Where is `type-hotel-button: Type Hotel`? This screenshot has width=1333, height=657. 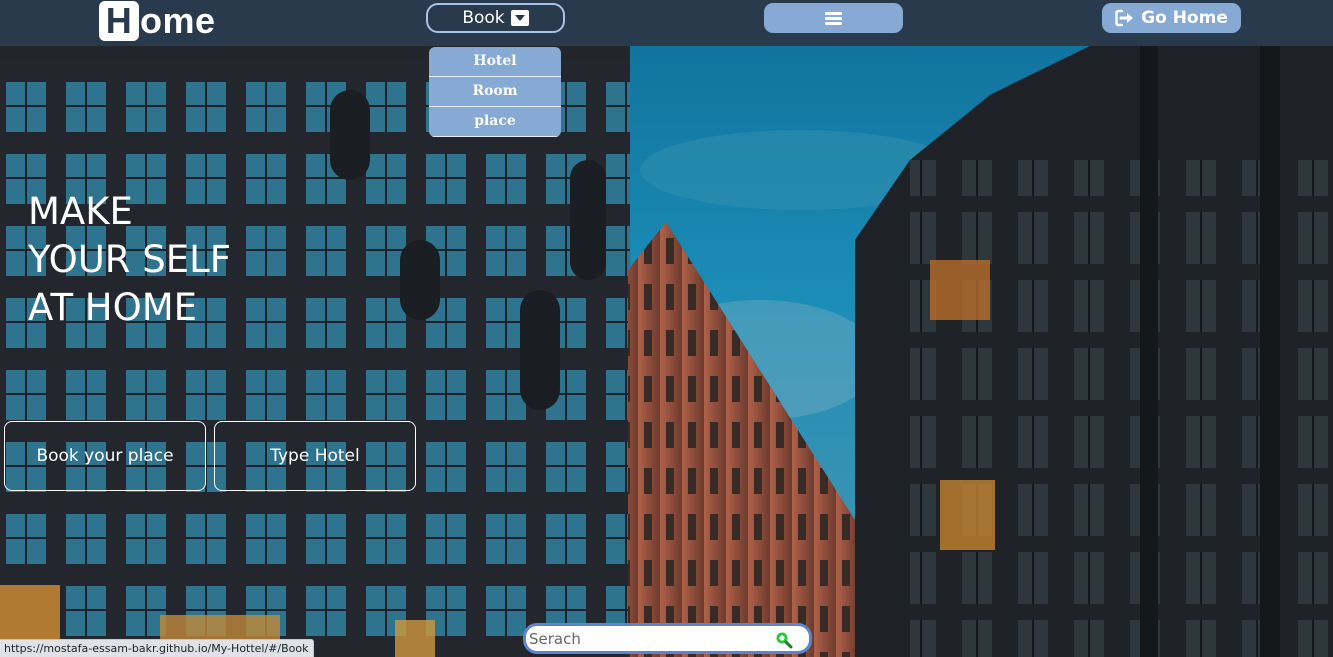
type-hotel-button: Type Hotel is located at coordinates (315, 456).